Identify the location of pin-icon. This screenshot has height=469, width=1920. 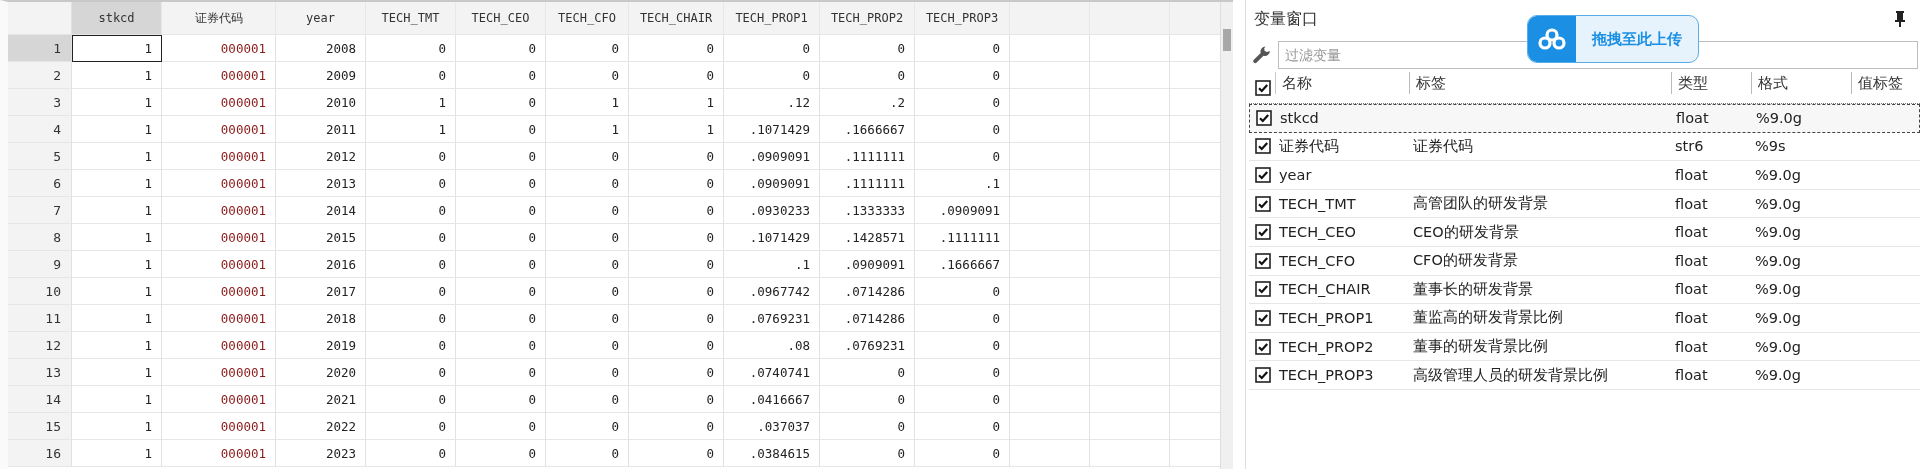
(1900, 19).